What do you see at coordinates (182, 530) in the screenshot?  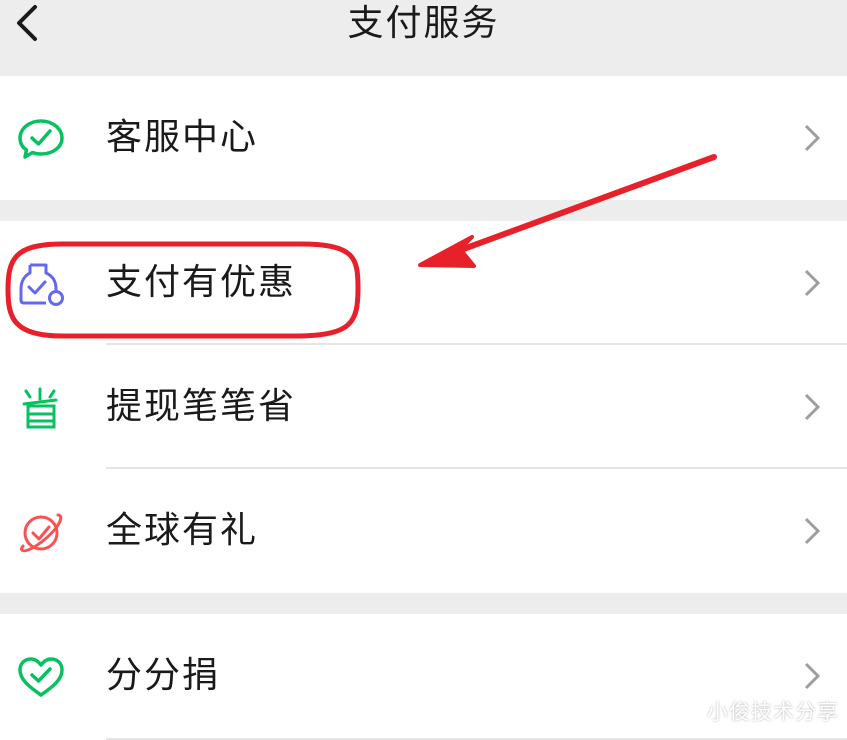 I see `menu-item-label: 全球有礼` at bounding box center [182, 530].